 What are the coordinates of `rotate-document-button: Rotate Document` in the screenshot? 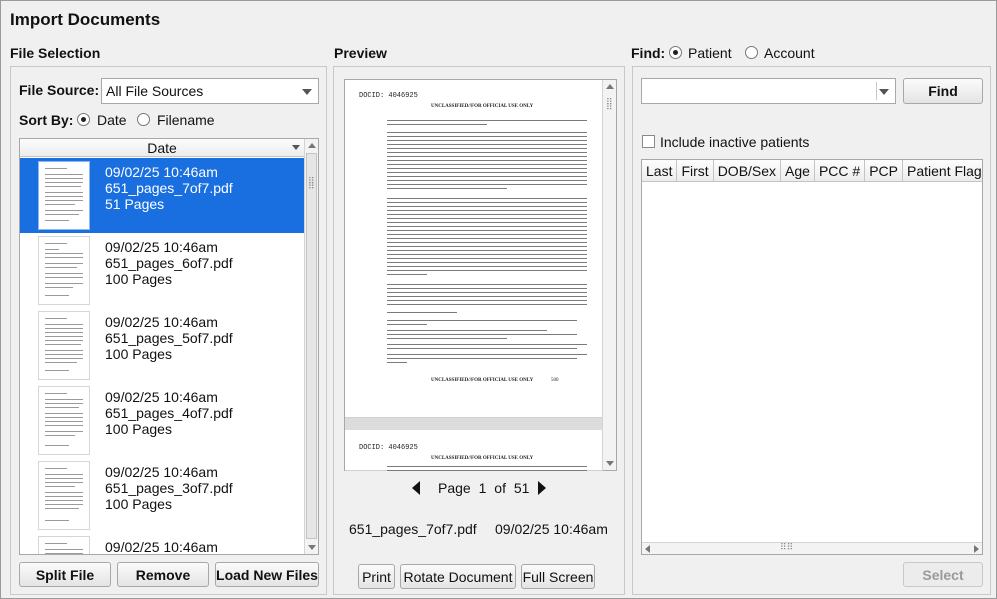 It's located at (458, 576).